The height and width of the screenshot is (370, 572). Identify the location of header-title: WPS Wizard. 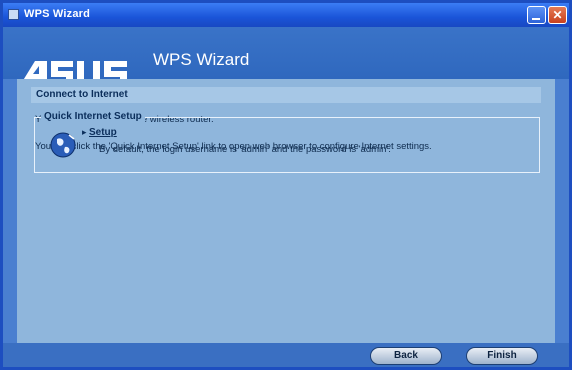
(201, 59).